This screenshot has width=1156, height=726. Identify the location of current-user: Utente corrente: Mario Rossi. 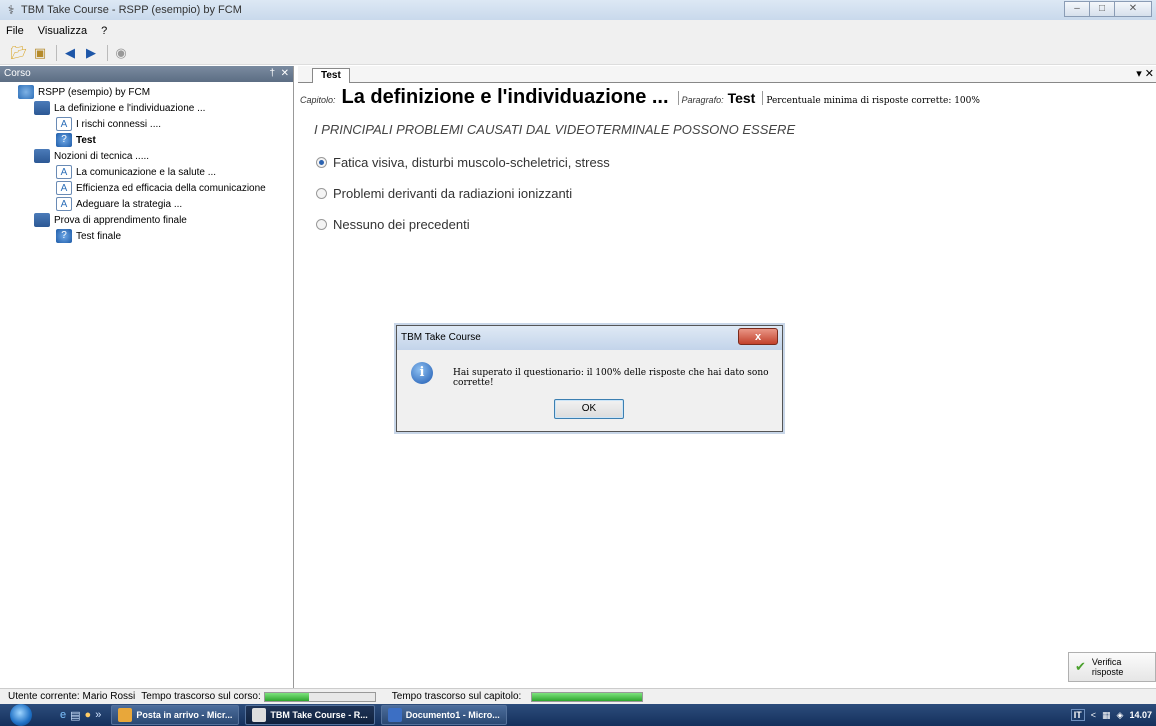
(72, 696).